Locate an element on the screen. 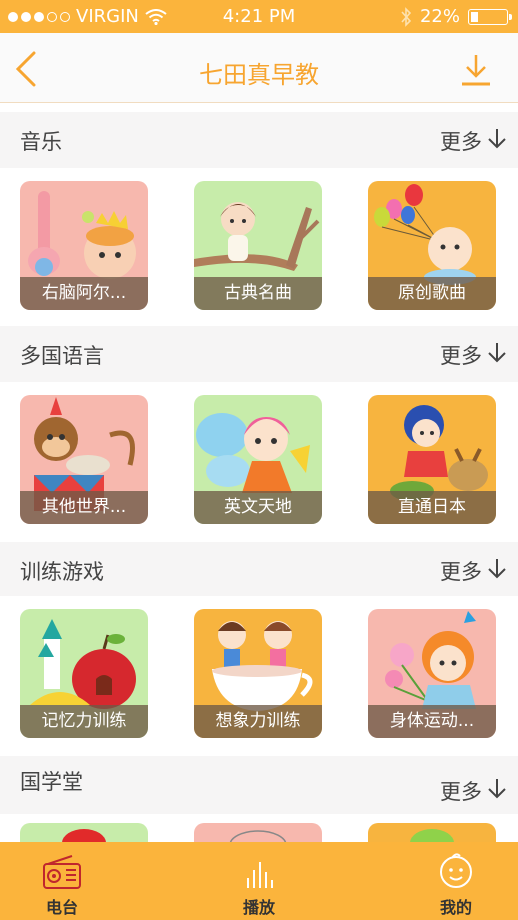 The width and height of the screenshot is (518, 920). album-card: 记忆力训练 is located at coordinates (84, 673).